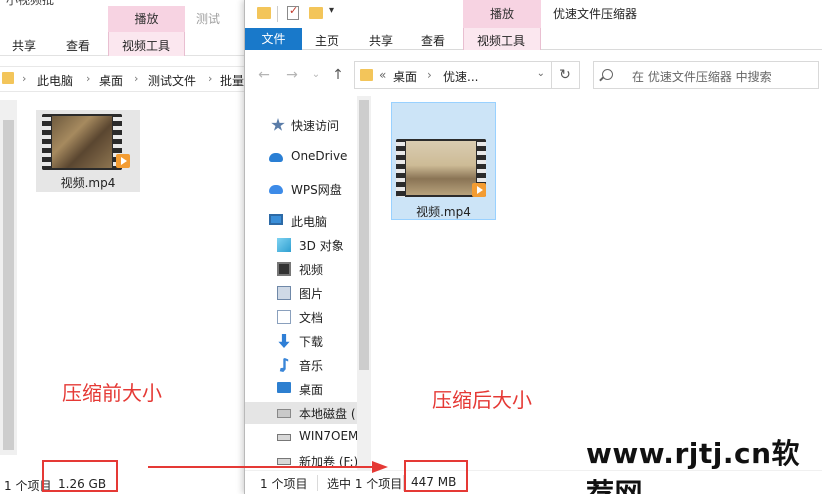  Describe the element at coordinates (541, 73) in the screenshot. I see `address-dropdown-icon: ⌄` at that location.